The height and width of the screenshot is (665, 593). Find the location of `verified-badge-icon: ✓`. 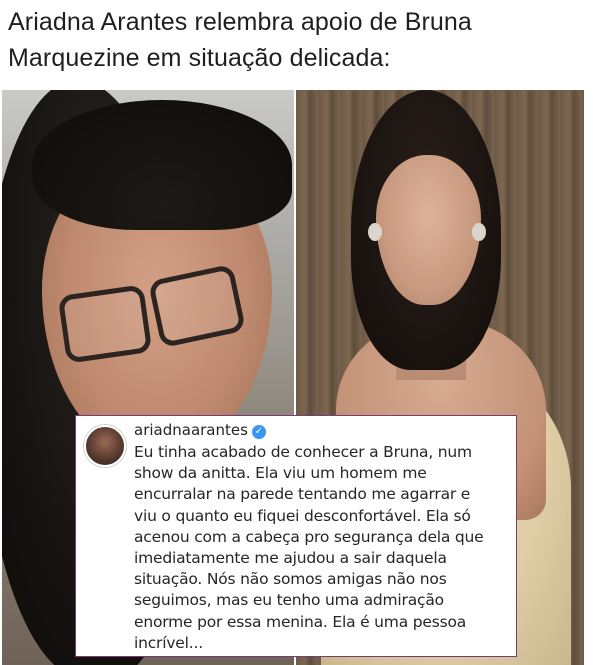

verified-badge-icon: ✓ is located at coordinates (258, 432).